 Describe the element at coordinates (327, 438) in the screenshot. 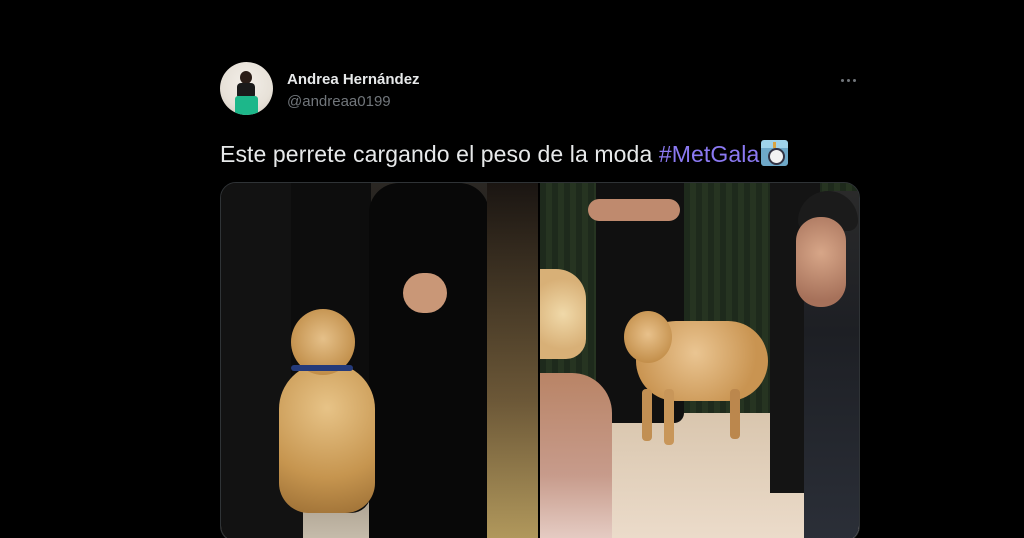

I see `dog-sitting` at that location.